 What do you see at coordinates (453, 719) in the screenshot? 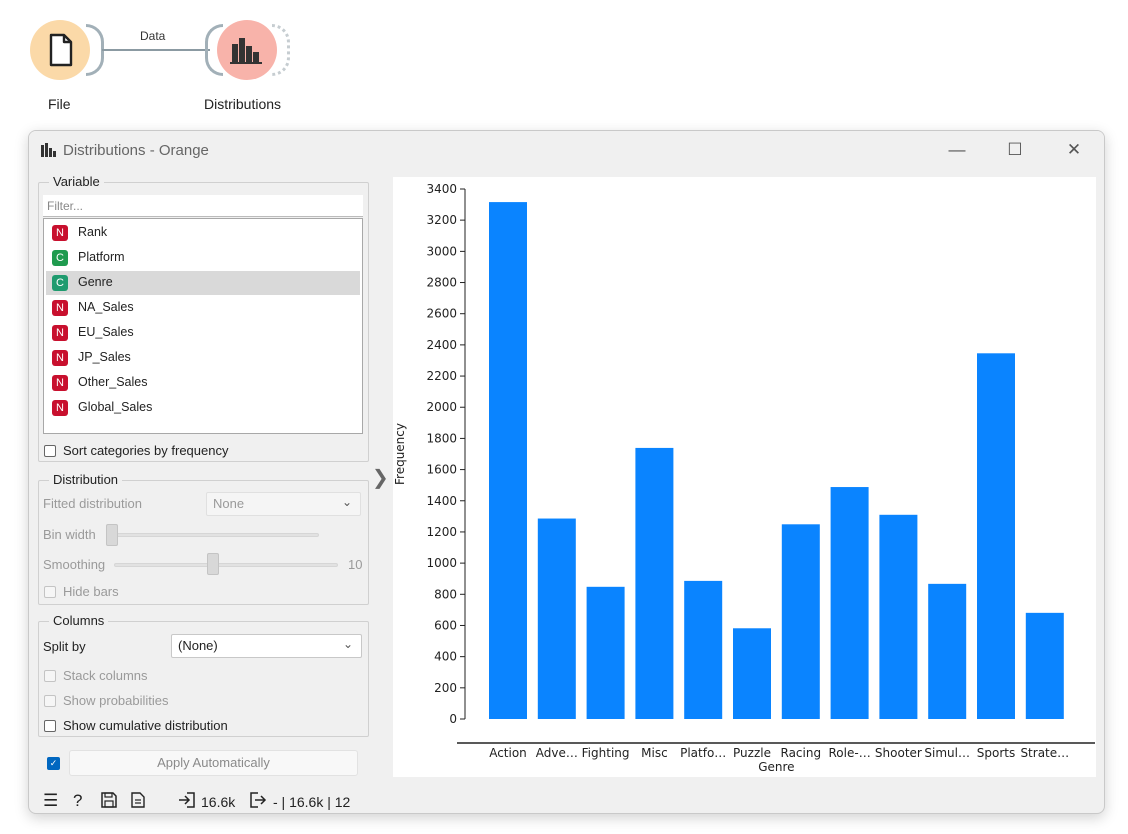
I see `y-tick-label: 0` at bounding box center [453, 719].